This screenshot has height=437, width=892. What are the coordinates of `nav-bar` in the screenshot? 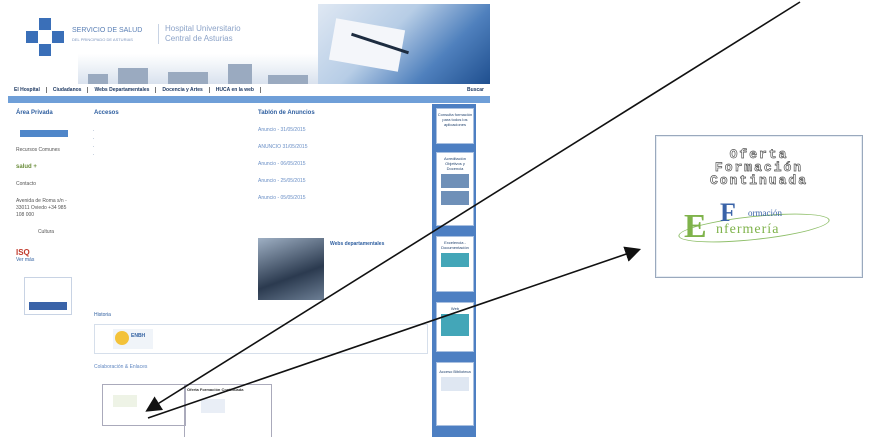 It's located at (249, 99).